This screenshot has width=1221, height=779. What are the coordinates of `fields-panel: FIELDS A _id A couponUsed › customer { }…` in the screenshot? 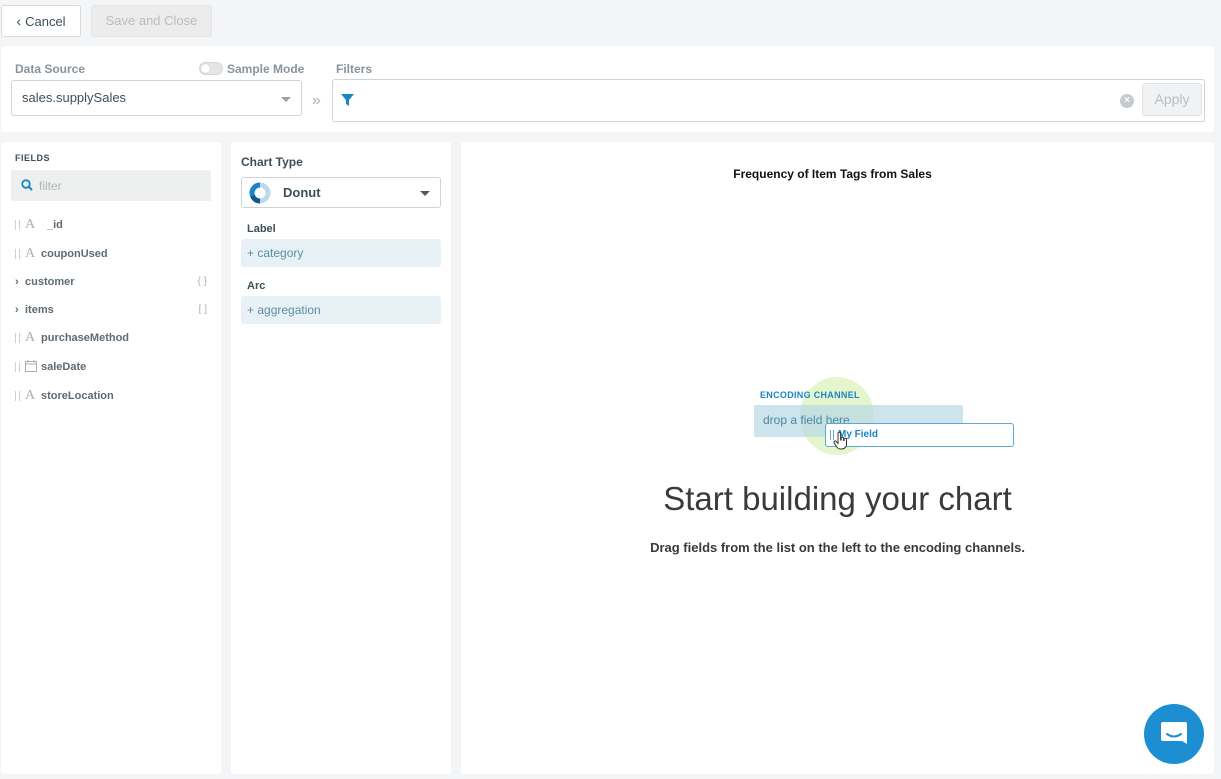 It's located at (111, 458).